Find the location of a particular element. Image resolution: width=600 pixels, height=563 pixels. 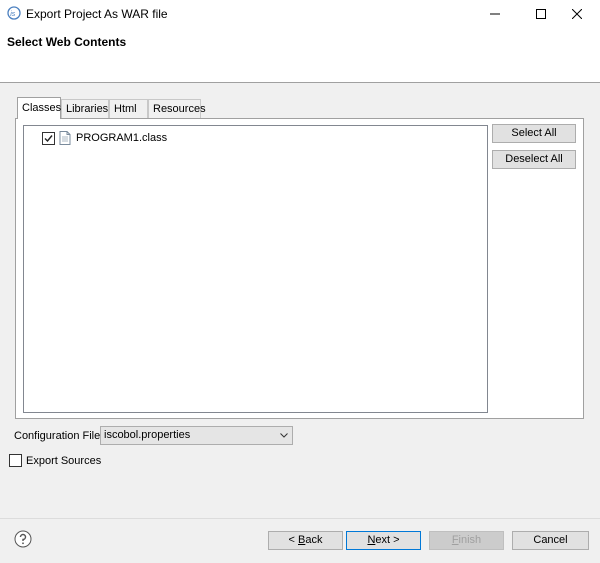

footer-divider is located at coordinates (300, 518).